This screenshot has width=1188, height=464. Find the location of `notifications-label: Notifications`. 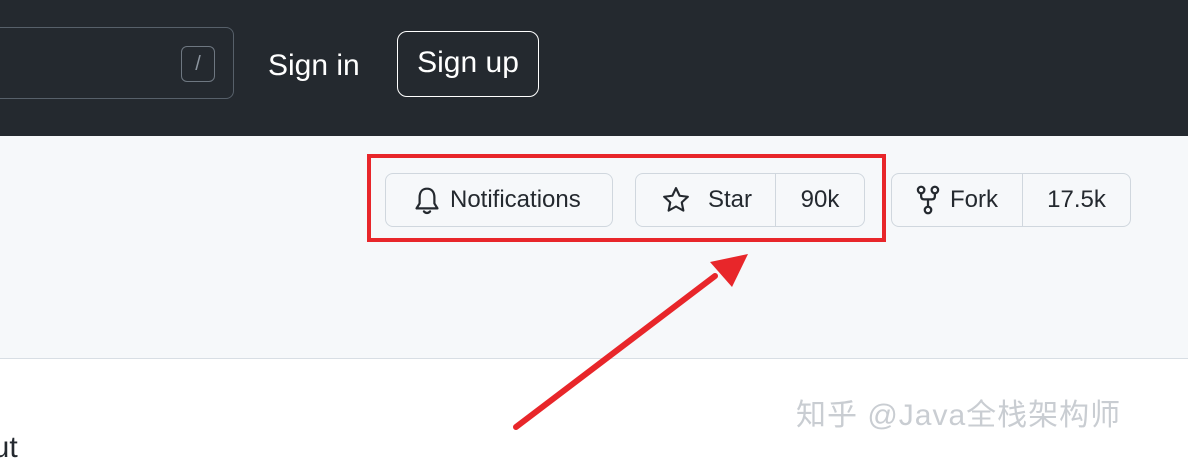

notifications-label: Notifications is located at coordinates (515, 199).